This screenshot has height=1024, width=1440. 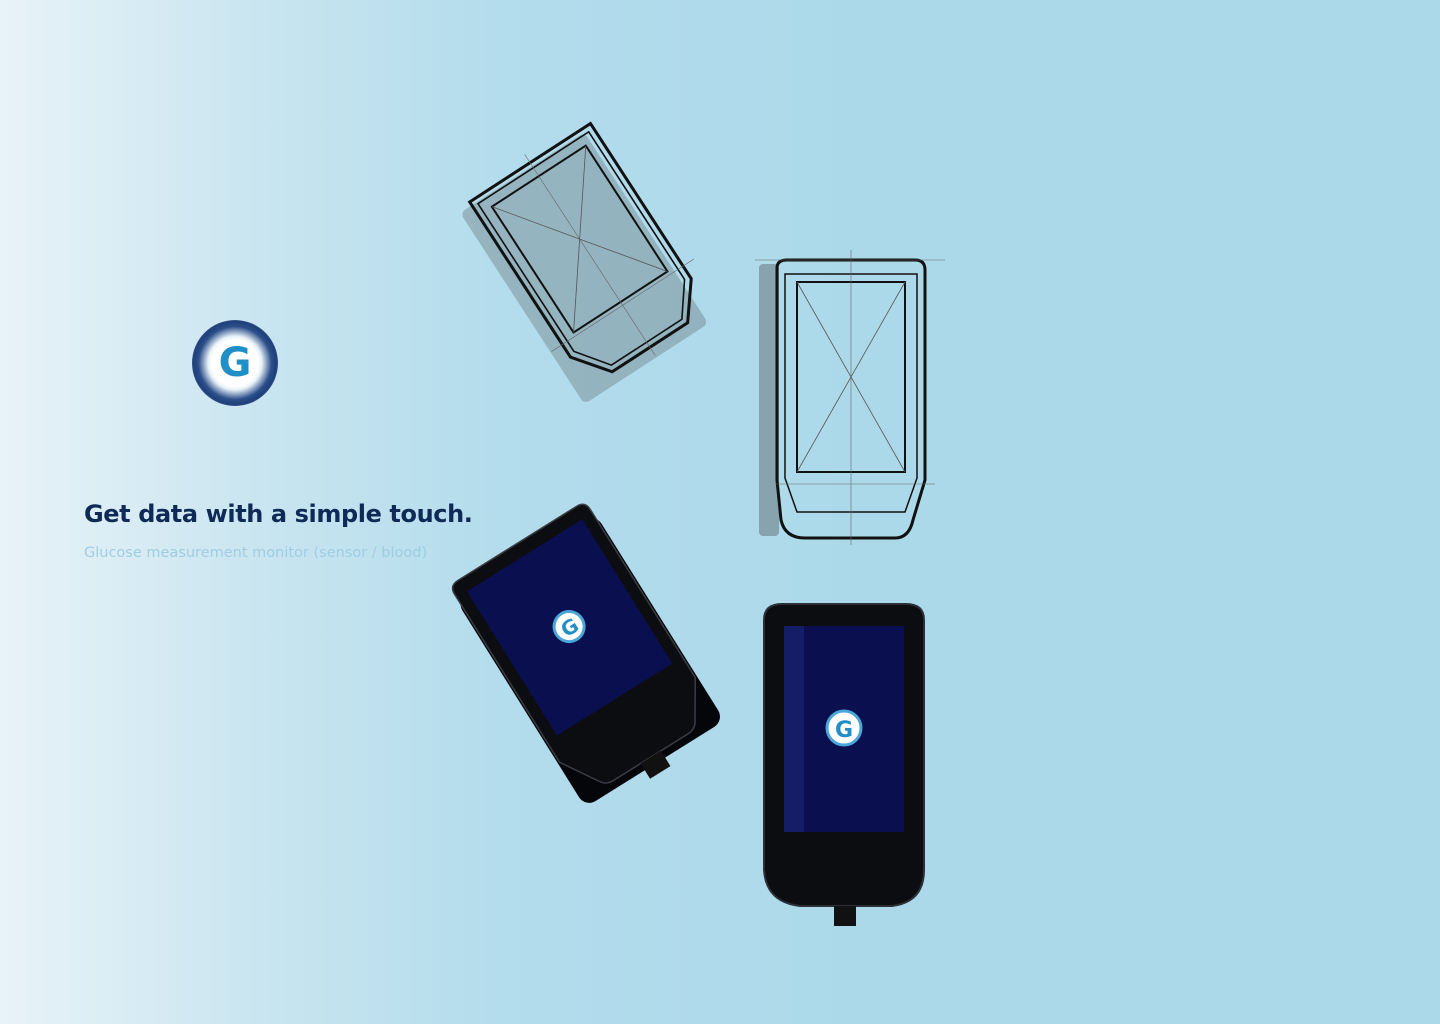 I want to click on device-render-front: G, so click(x=844, y=764).